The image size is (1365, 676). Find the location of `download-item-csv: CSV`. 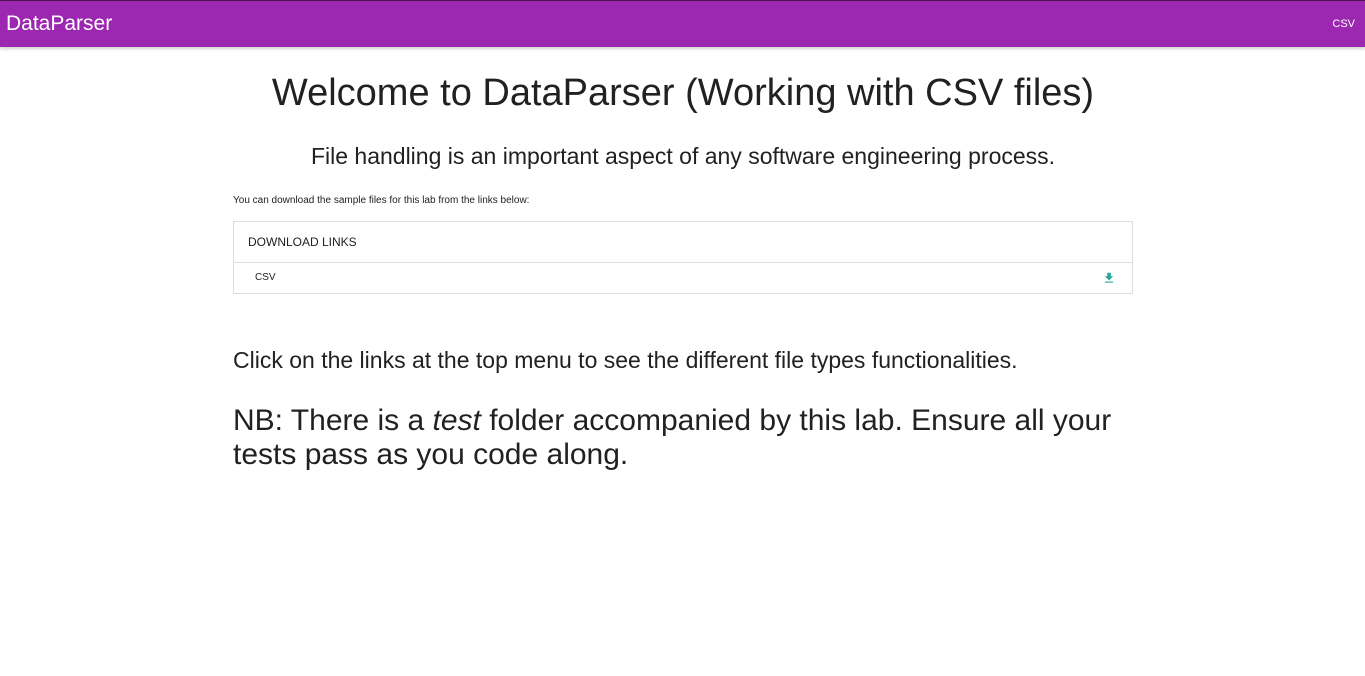

download-item-csv: CSV is located at coordinates (683, 278).